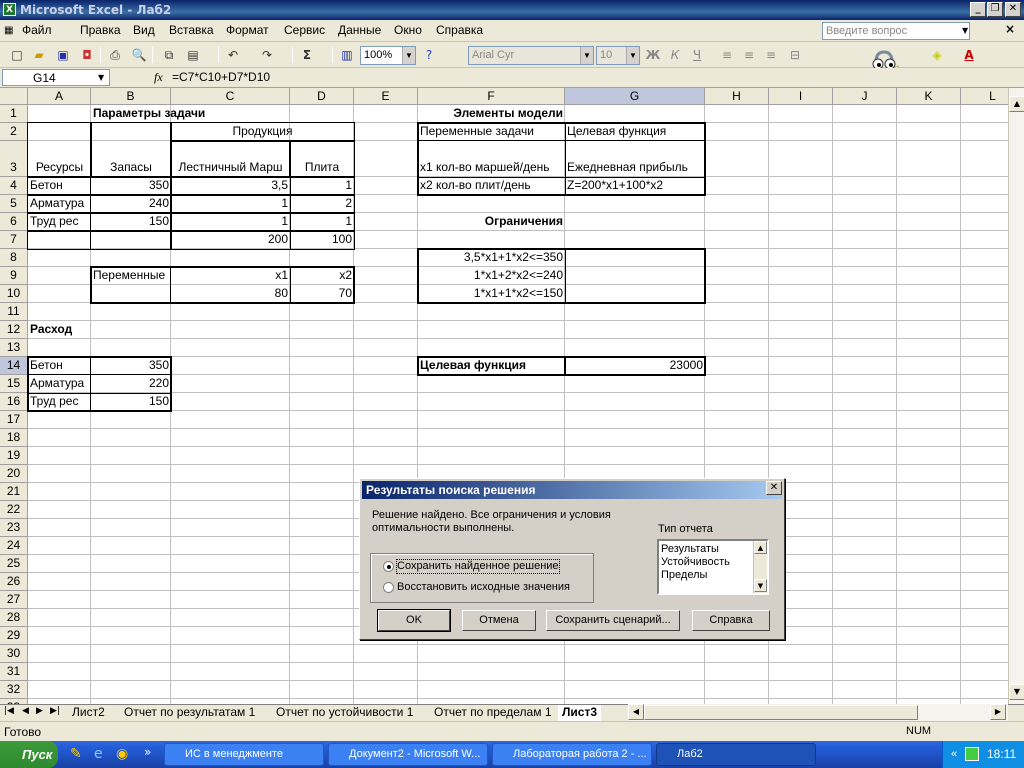  I want to click on cell-f4: x2 кол-во плит/день, so click(491, 186).